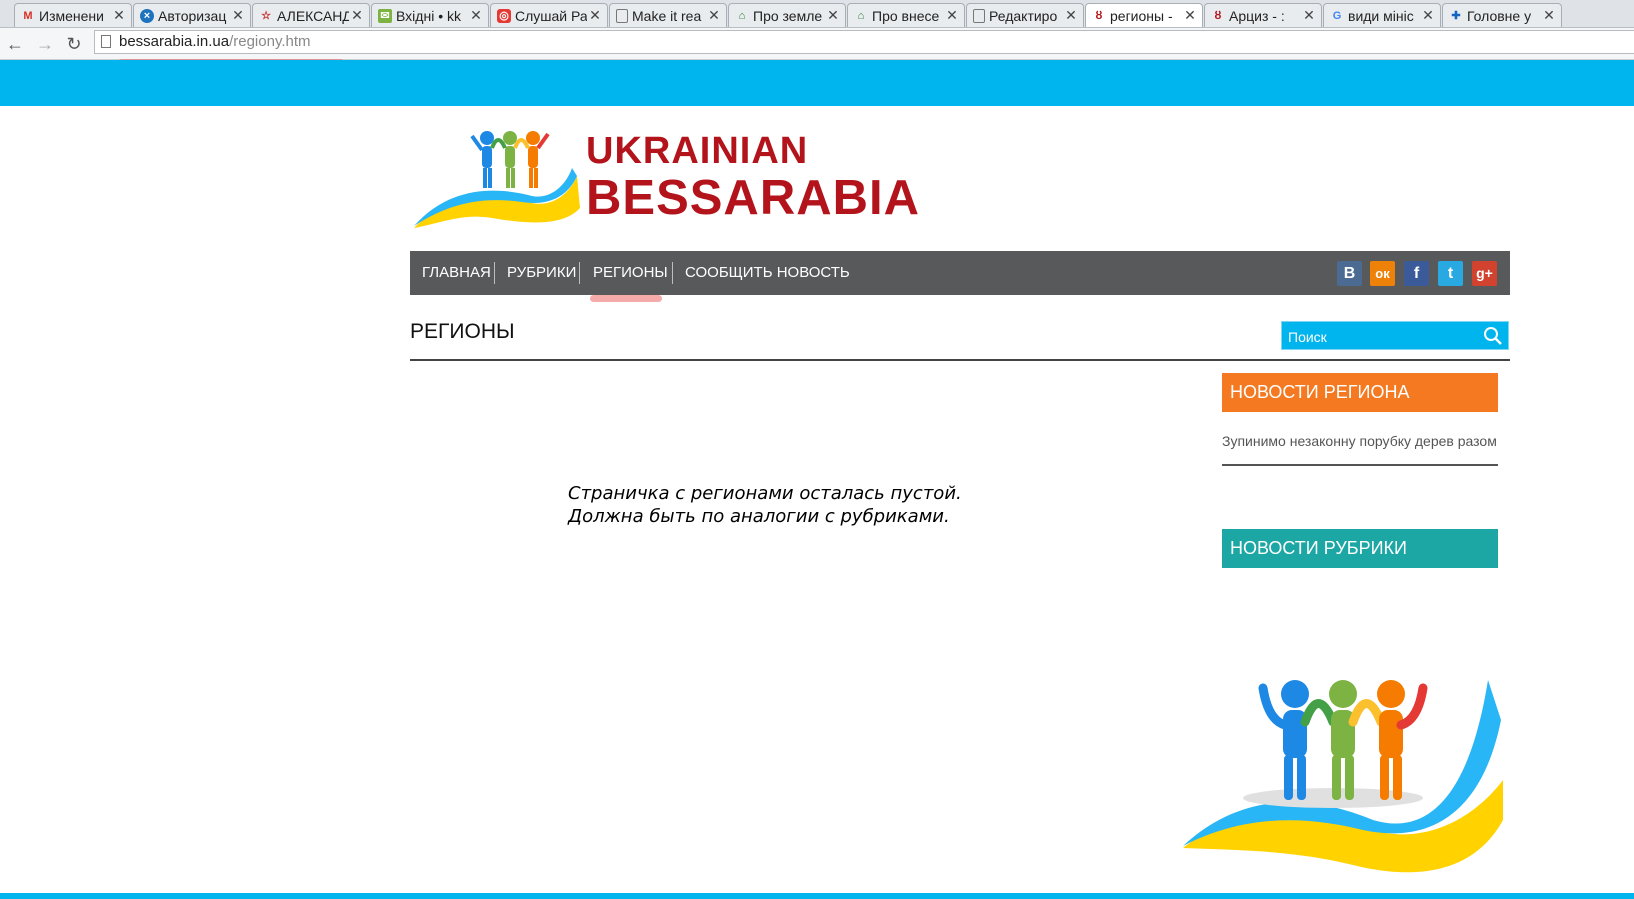  What do you see at coordinates (765, 493) in the screenshot?
I see `note-line-1: Страничка с регионами осталась пустой.` at bounding box center [765, 493].